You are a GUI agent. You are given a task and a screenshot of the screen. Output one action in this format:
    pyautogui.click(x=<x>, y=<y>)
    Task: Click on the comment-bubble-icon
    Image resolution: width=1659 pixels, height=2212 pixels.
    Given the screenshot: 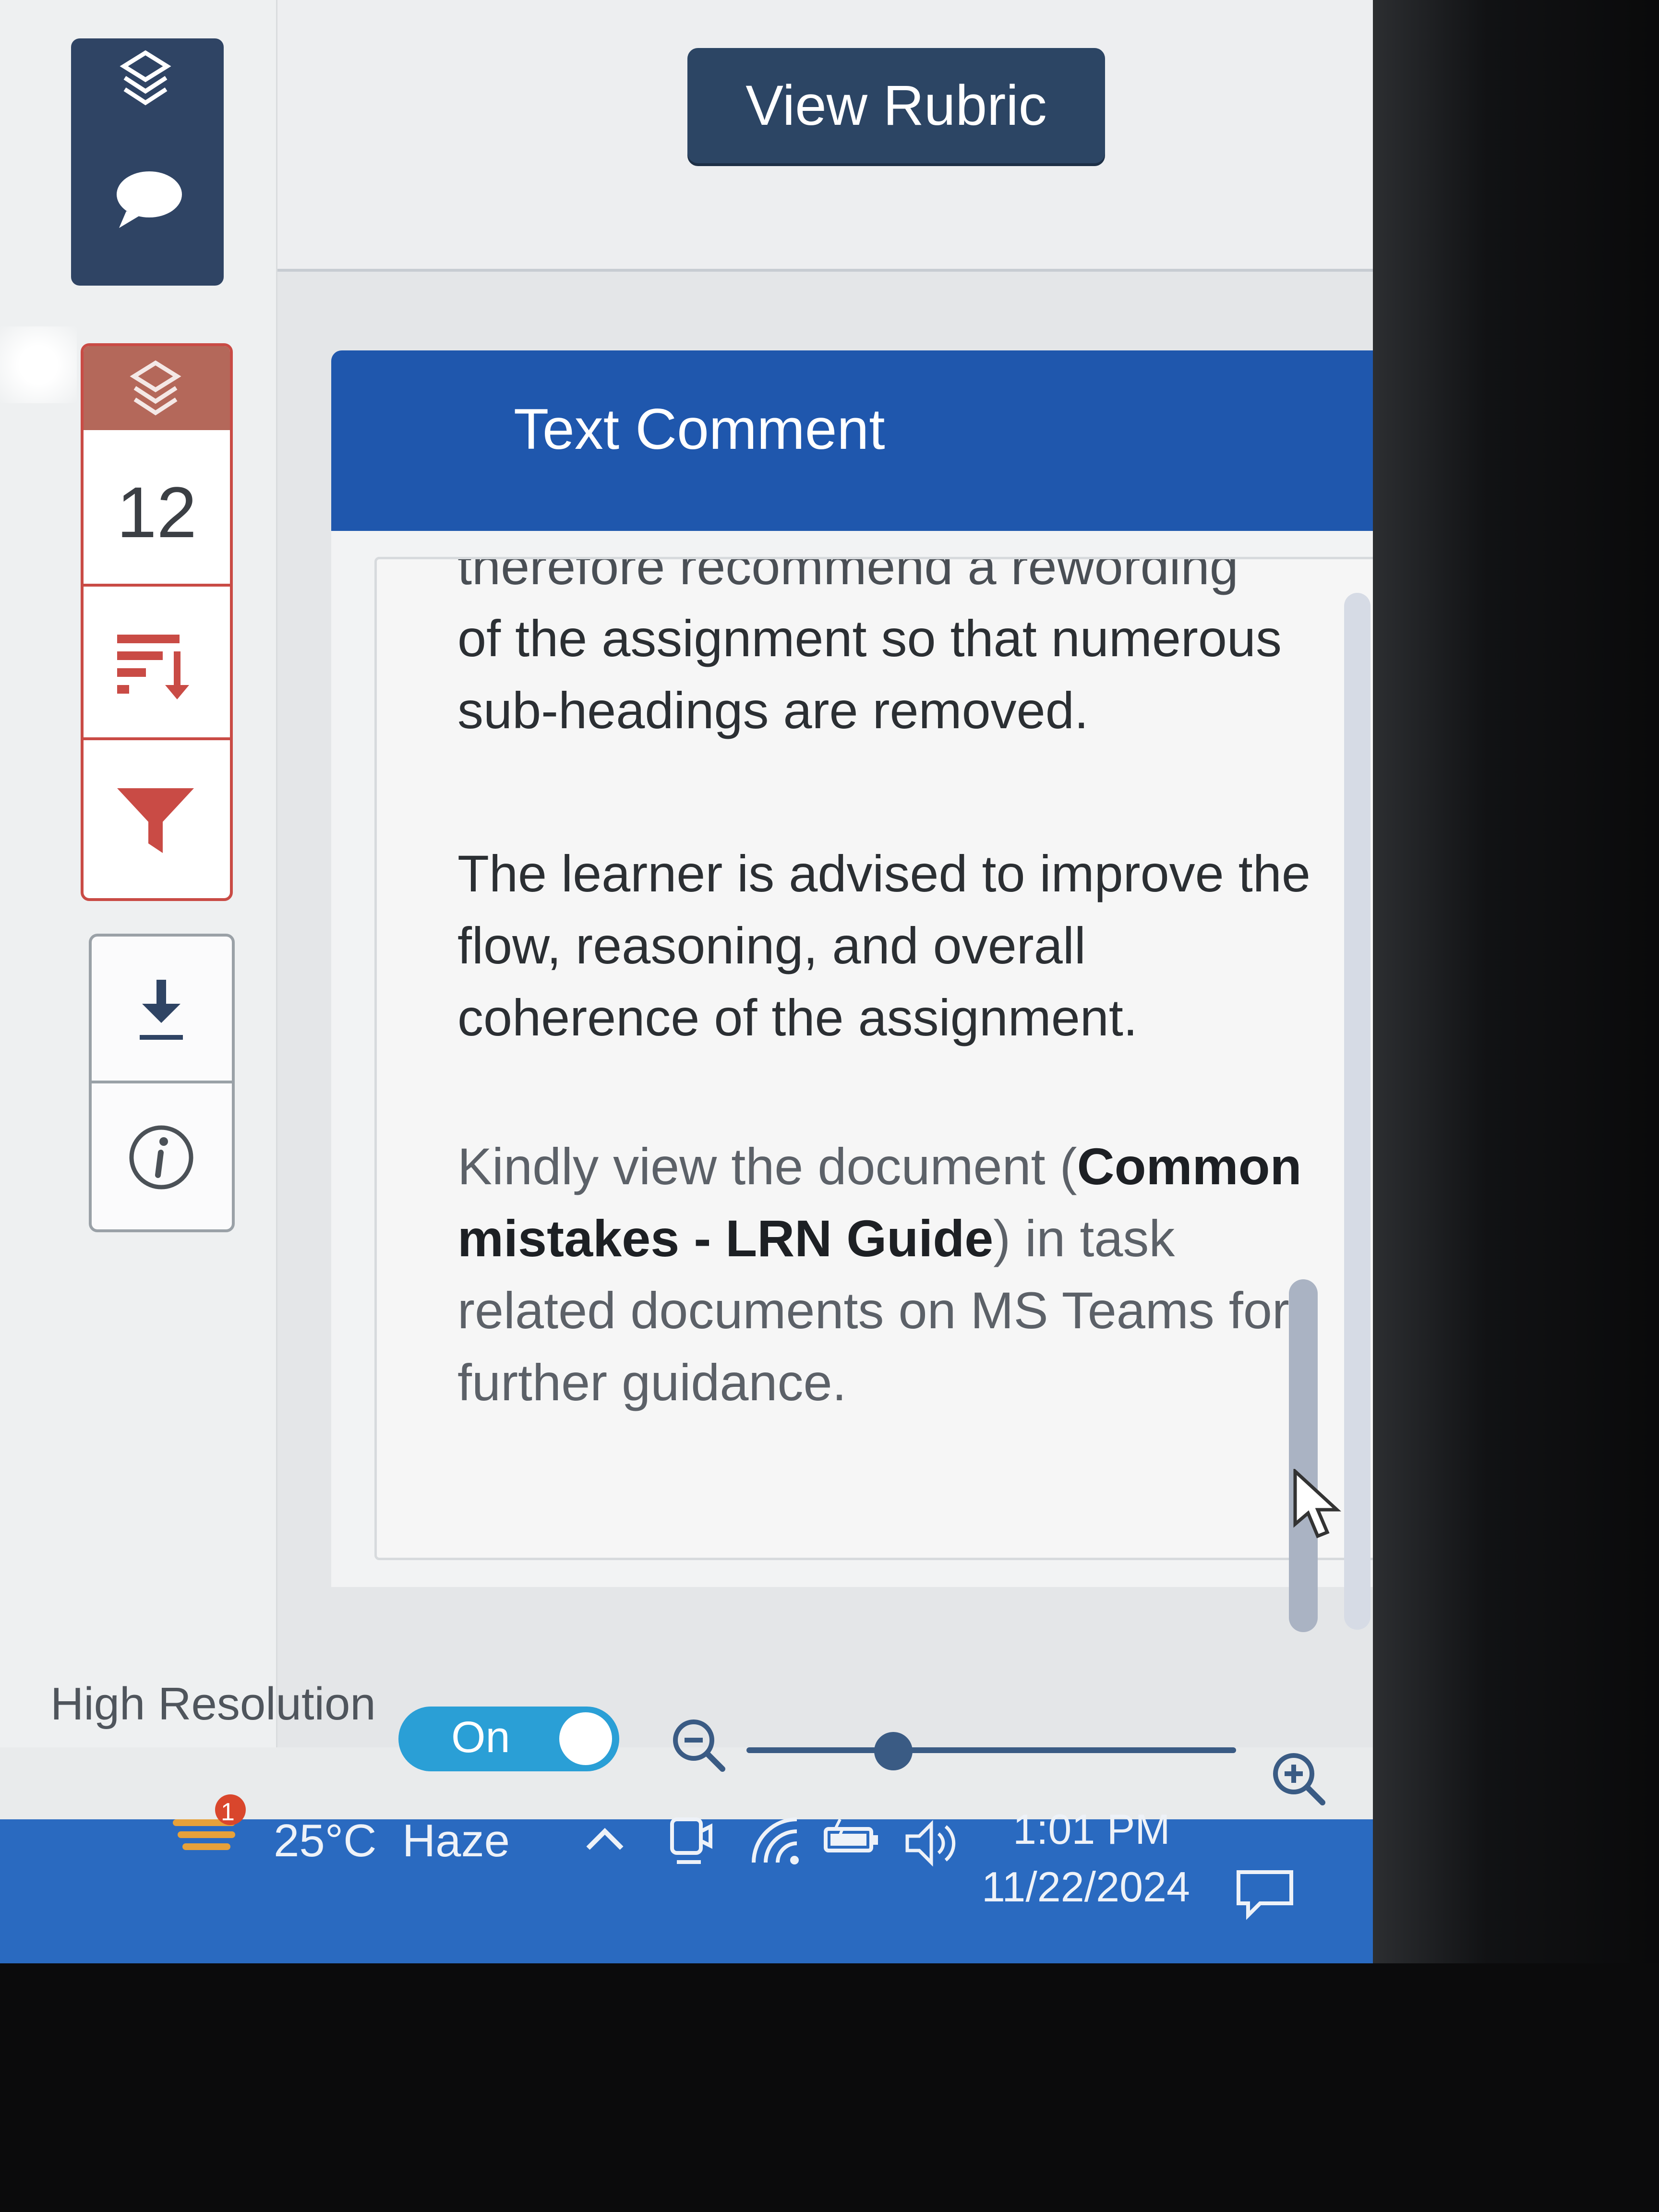 What is the action you would take?
    pyautogui.click(x=148, y=200)
    